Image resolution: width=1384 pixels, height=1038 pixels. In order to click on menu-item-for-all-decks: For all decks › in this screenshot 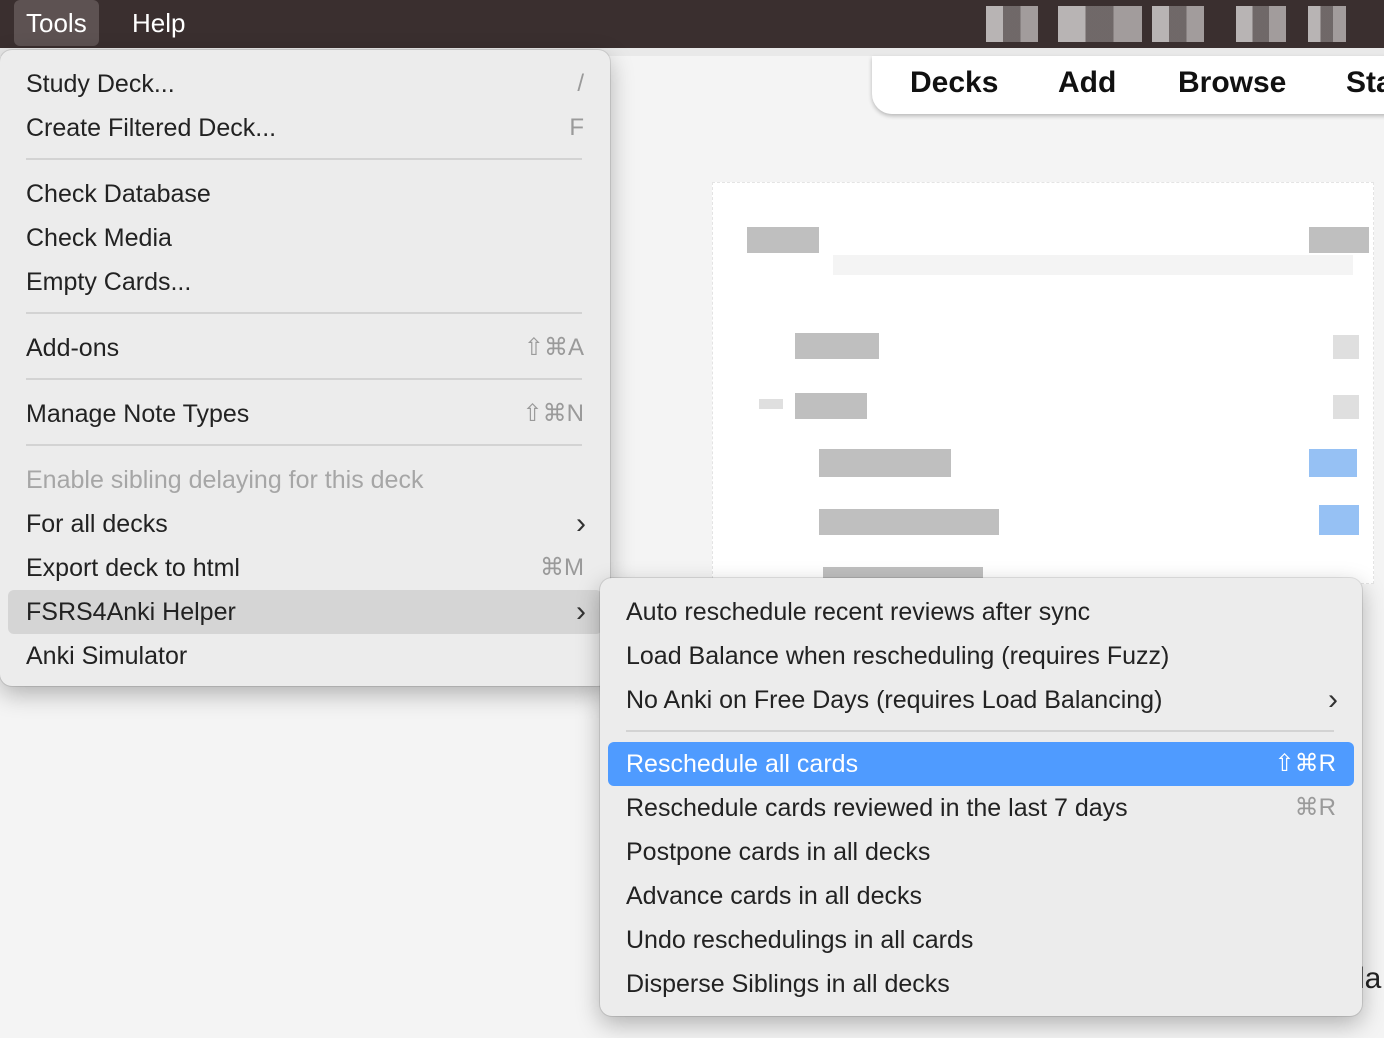, I will do `click(305, 524)`.